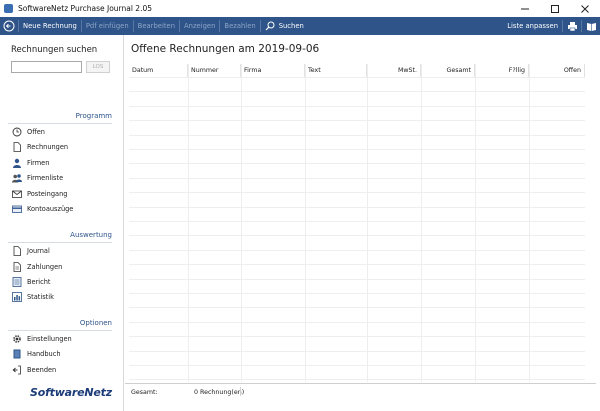 The image size is (600, 411). What do you see at coordinates (31, 282) in the screenshot?
I see `sidebar-item-bericht: Bericht` at bounding box center [31, 282].